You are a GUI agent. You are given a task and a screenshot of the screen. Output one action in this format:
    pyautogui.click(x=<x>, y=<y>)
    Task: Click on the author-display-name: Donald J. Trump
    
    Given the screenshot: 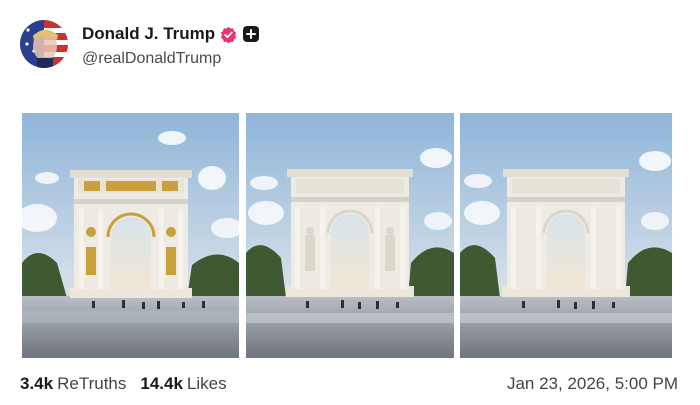 What is the action you would take?
    pyautogui.click(x=148, y=34)
    